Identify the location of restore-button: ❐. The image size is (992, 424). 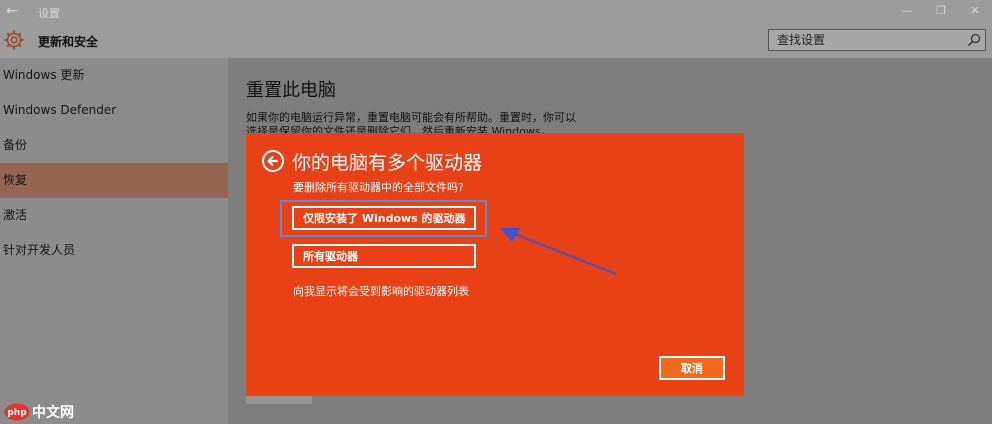
(941, 12).